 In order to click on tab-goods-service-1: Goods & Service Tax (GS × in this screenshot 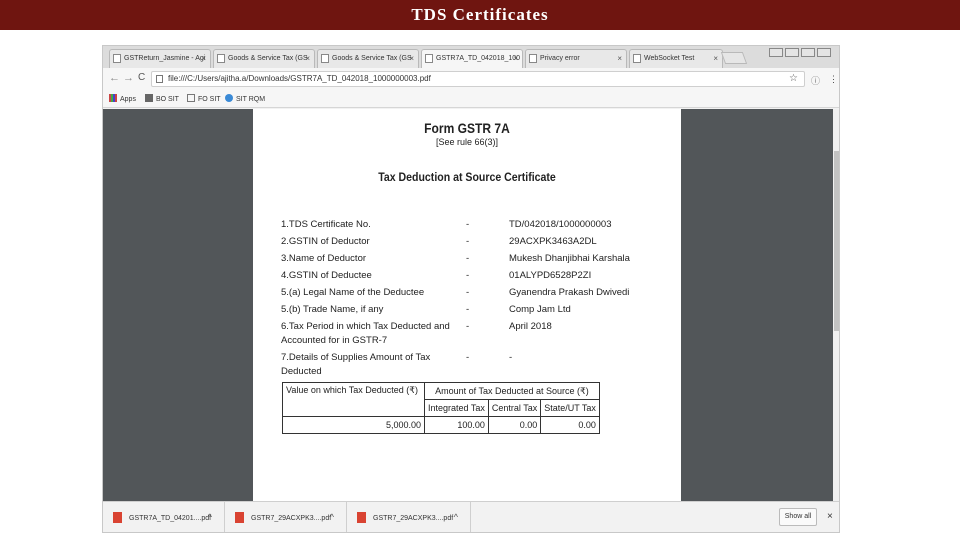, I will do `click(264, 58)`.